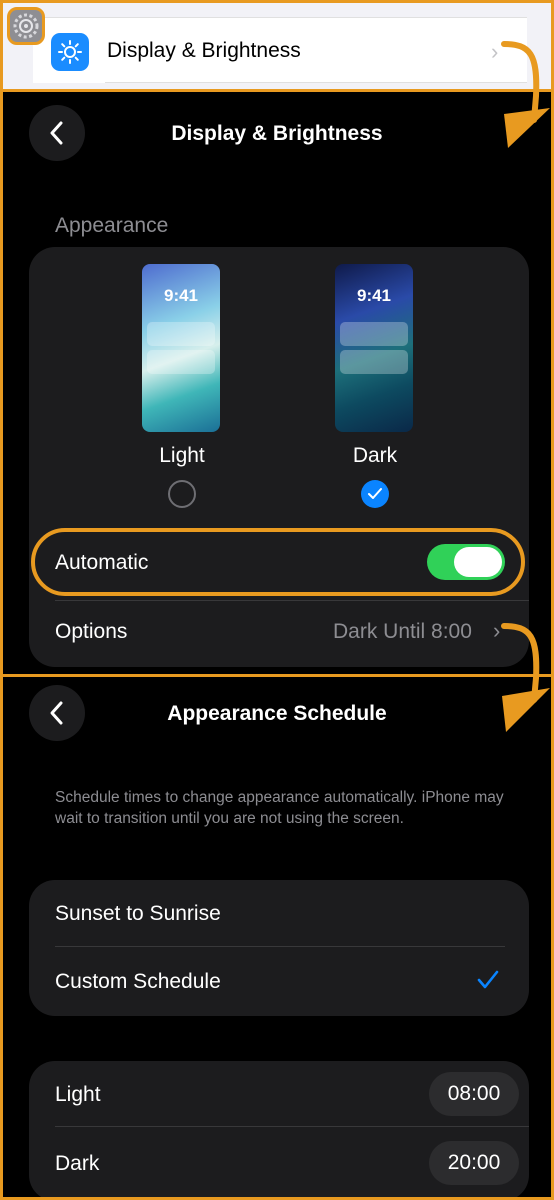 The height and width of the screenshot is (1200, 554). What do you see at coordinates (478, 562) in the screenshot?
I see `toggle-knob` at bounding box center [478, 562].